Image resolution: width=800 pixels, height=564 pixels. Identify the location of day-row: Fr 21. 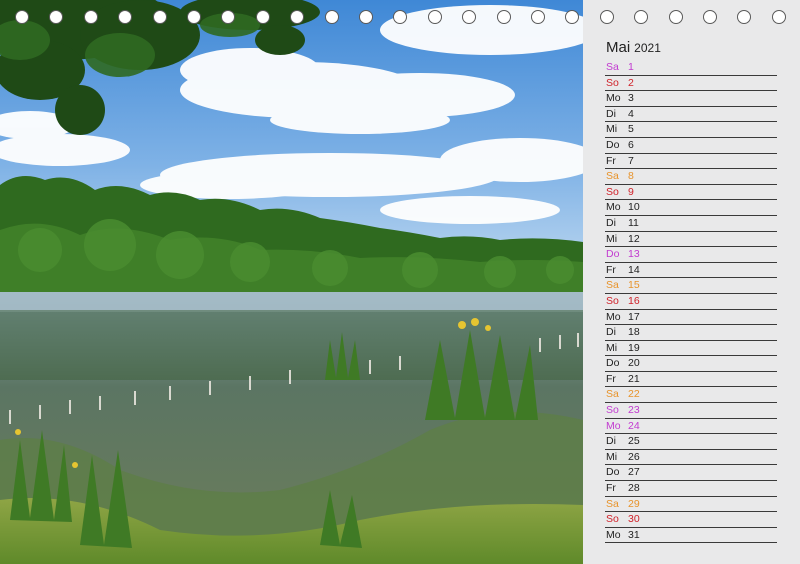
(691, 380).